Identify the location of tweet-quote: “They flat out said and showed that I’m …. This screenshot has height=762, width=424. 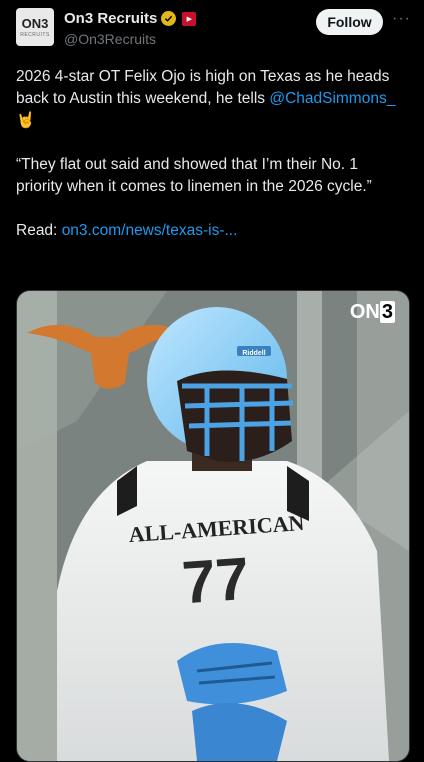
(194, 175).